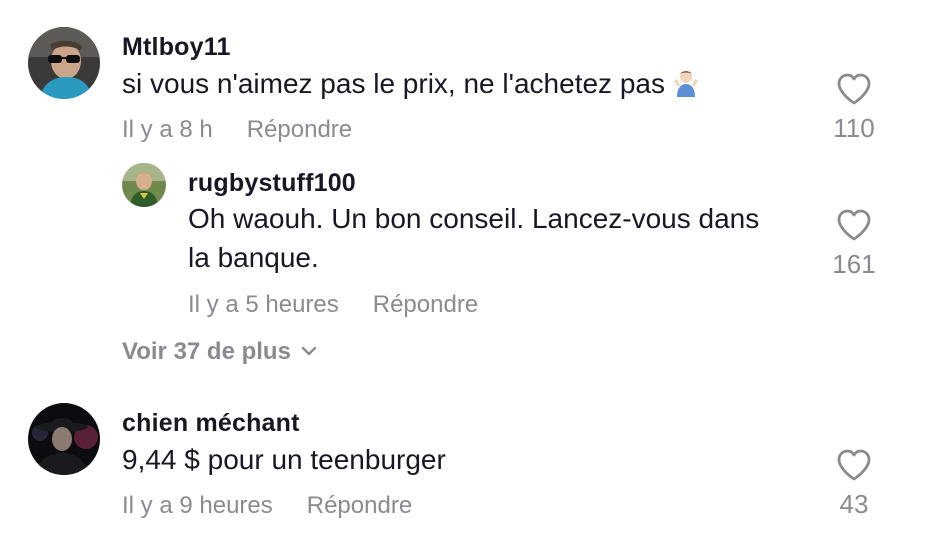  What do you see at coordinates (176, 47) in the screenshot?
I see `comment-username: Mtlboy11` at bounding box center [176, 47].